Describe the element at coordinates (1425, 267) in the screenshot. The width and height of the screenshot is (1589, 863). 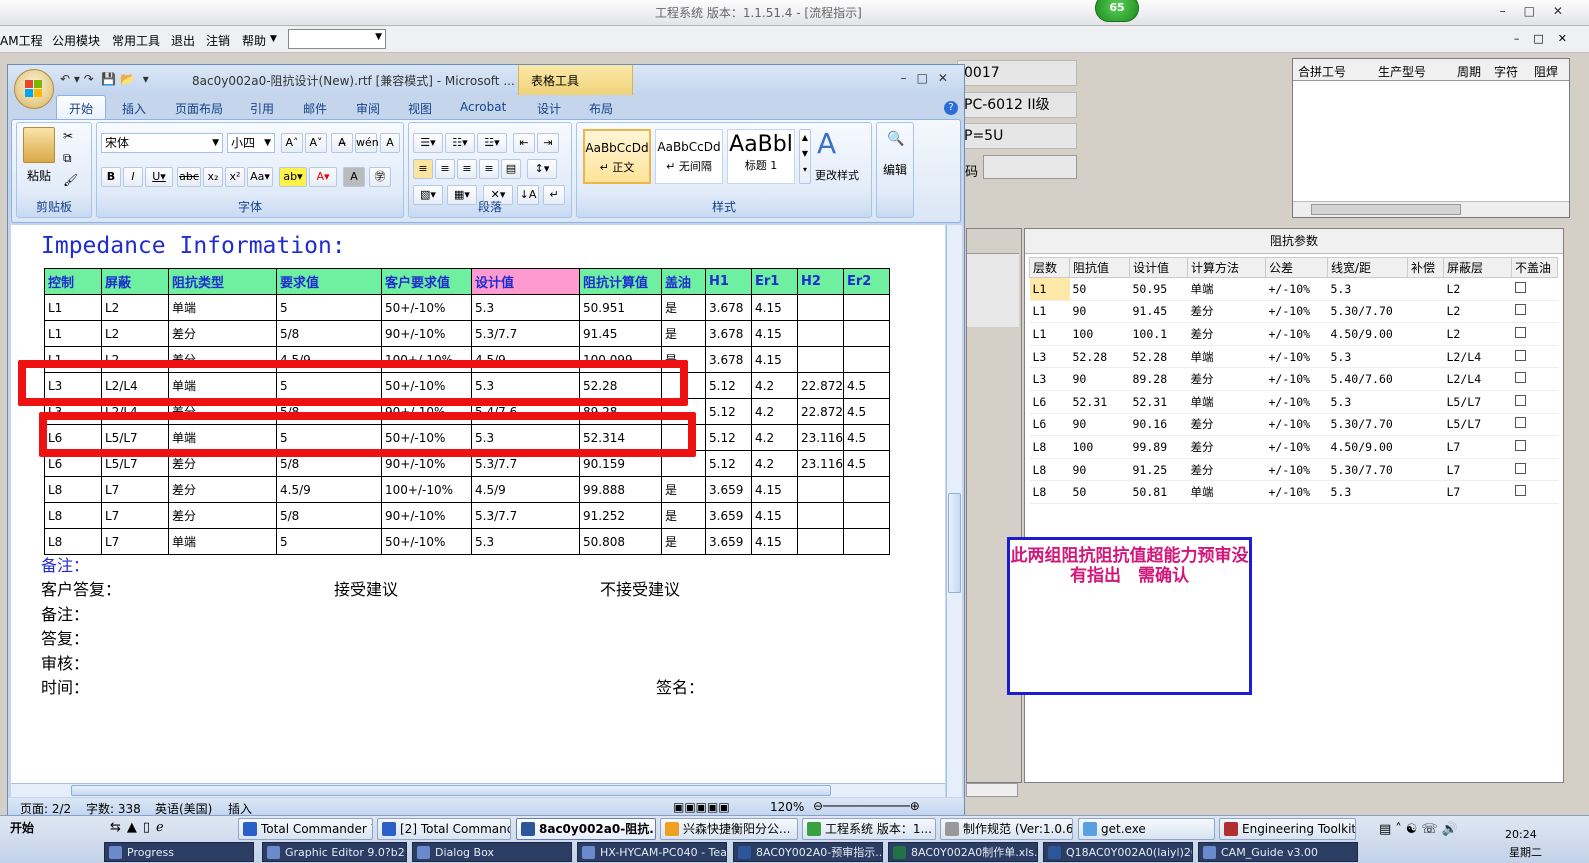
I see `imp-col-header: 补偿` at that location.